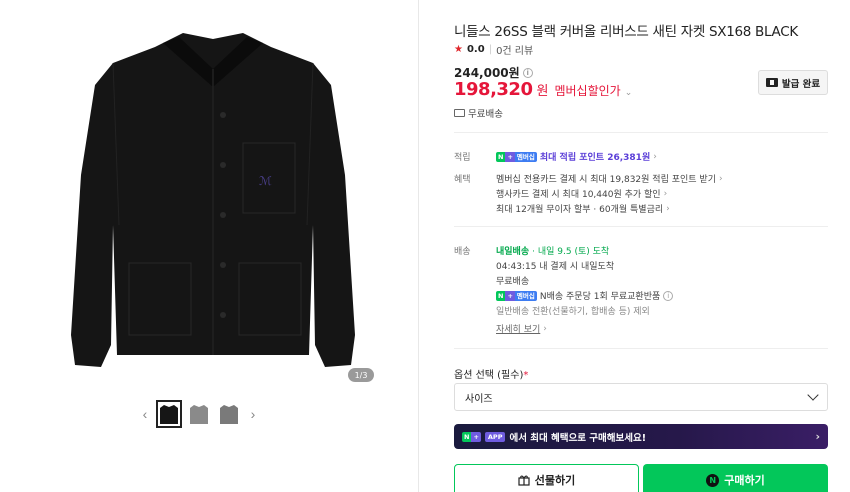  I want to click on points-row: N + 멤버십 최대 적립 포인트 26,381원 ›, so click(576, 156).